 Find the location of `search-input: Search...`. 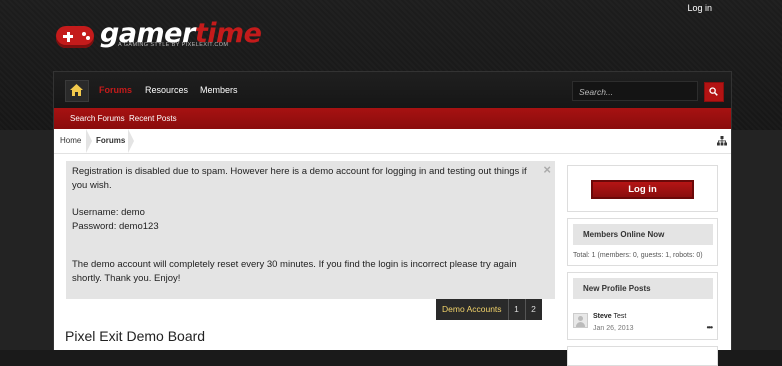

search-input: Search... is located at coordinates (635, 91).